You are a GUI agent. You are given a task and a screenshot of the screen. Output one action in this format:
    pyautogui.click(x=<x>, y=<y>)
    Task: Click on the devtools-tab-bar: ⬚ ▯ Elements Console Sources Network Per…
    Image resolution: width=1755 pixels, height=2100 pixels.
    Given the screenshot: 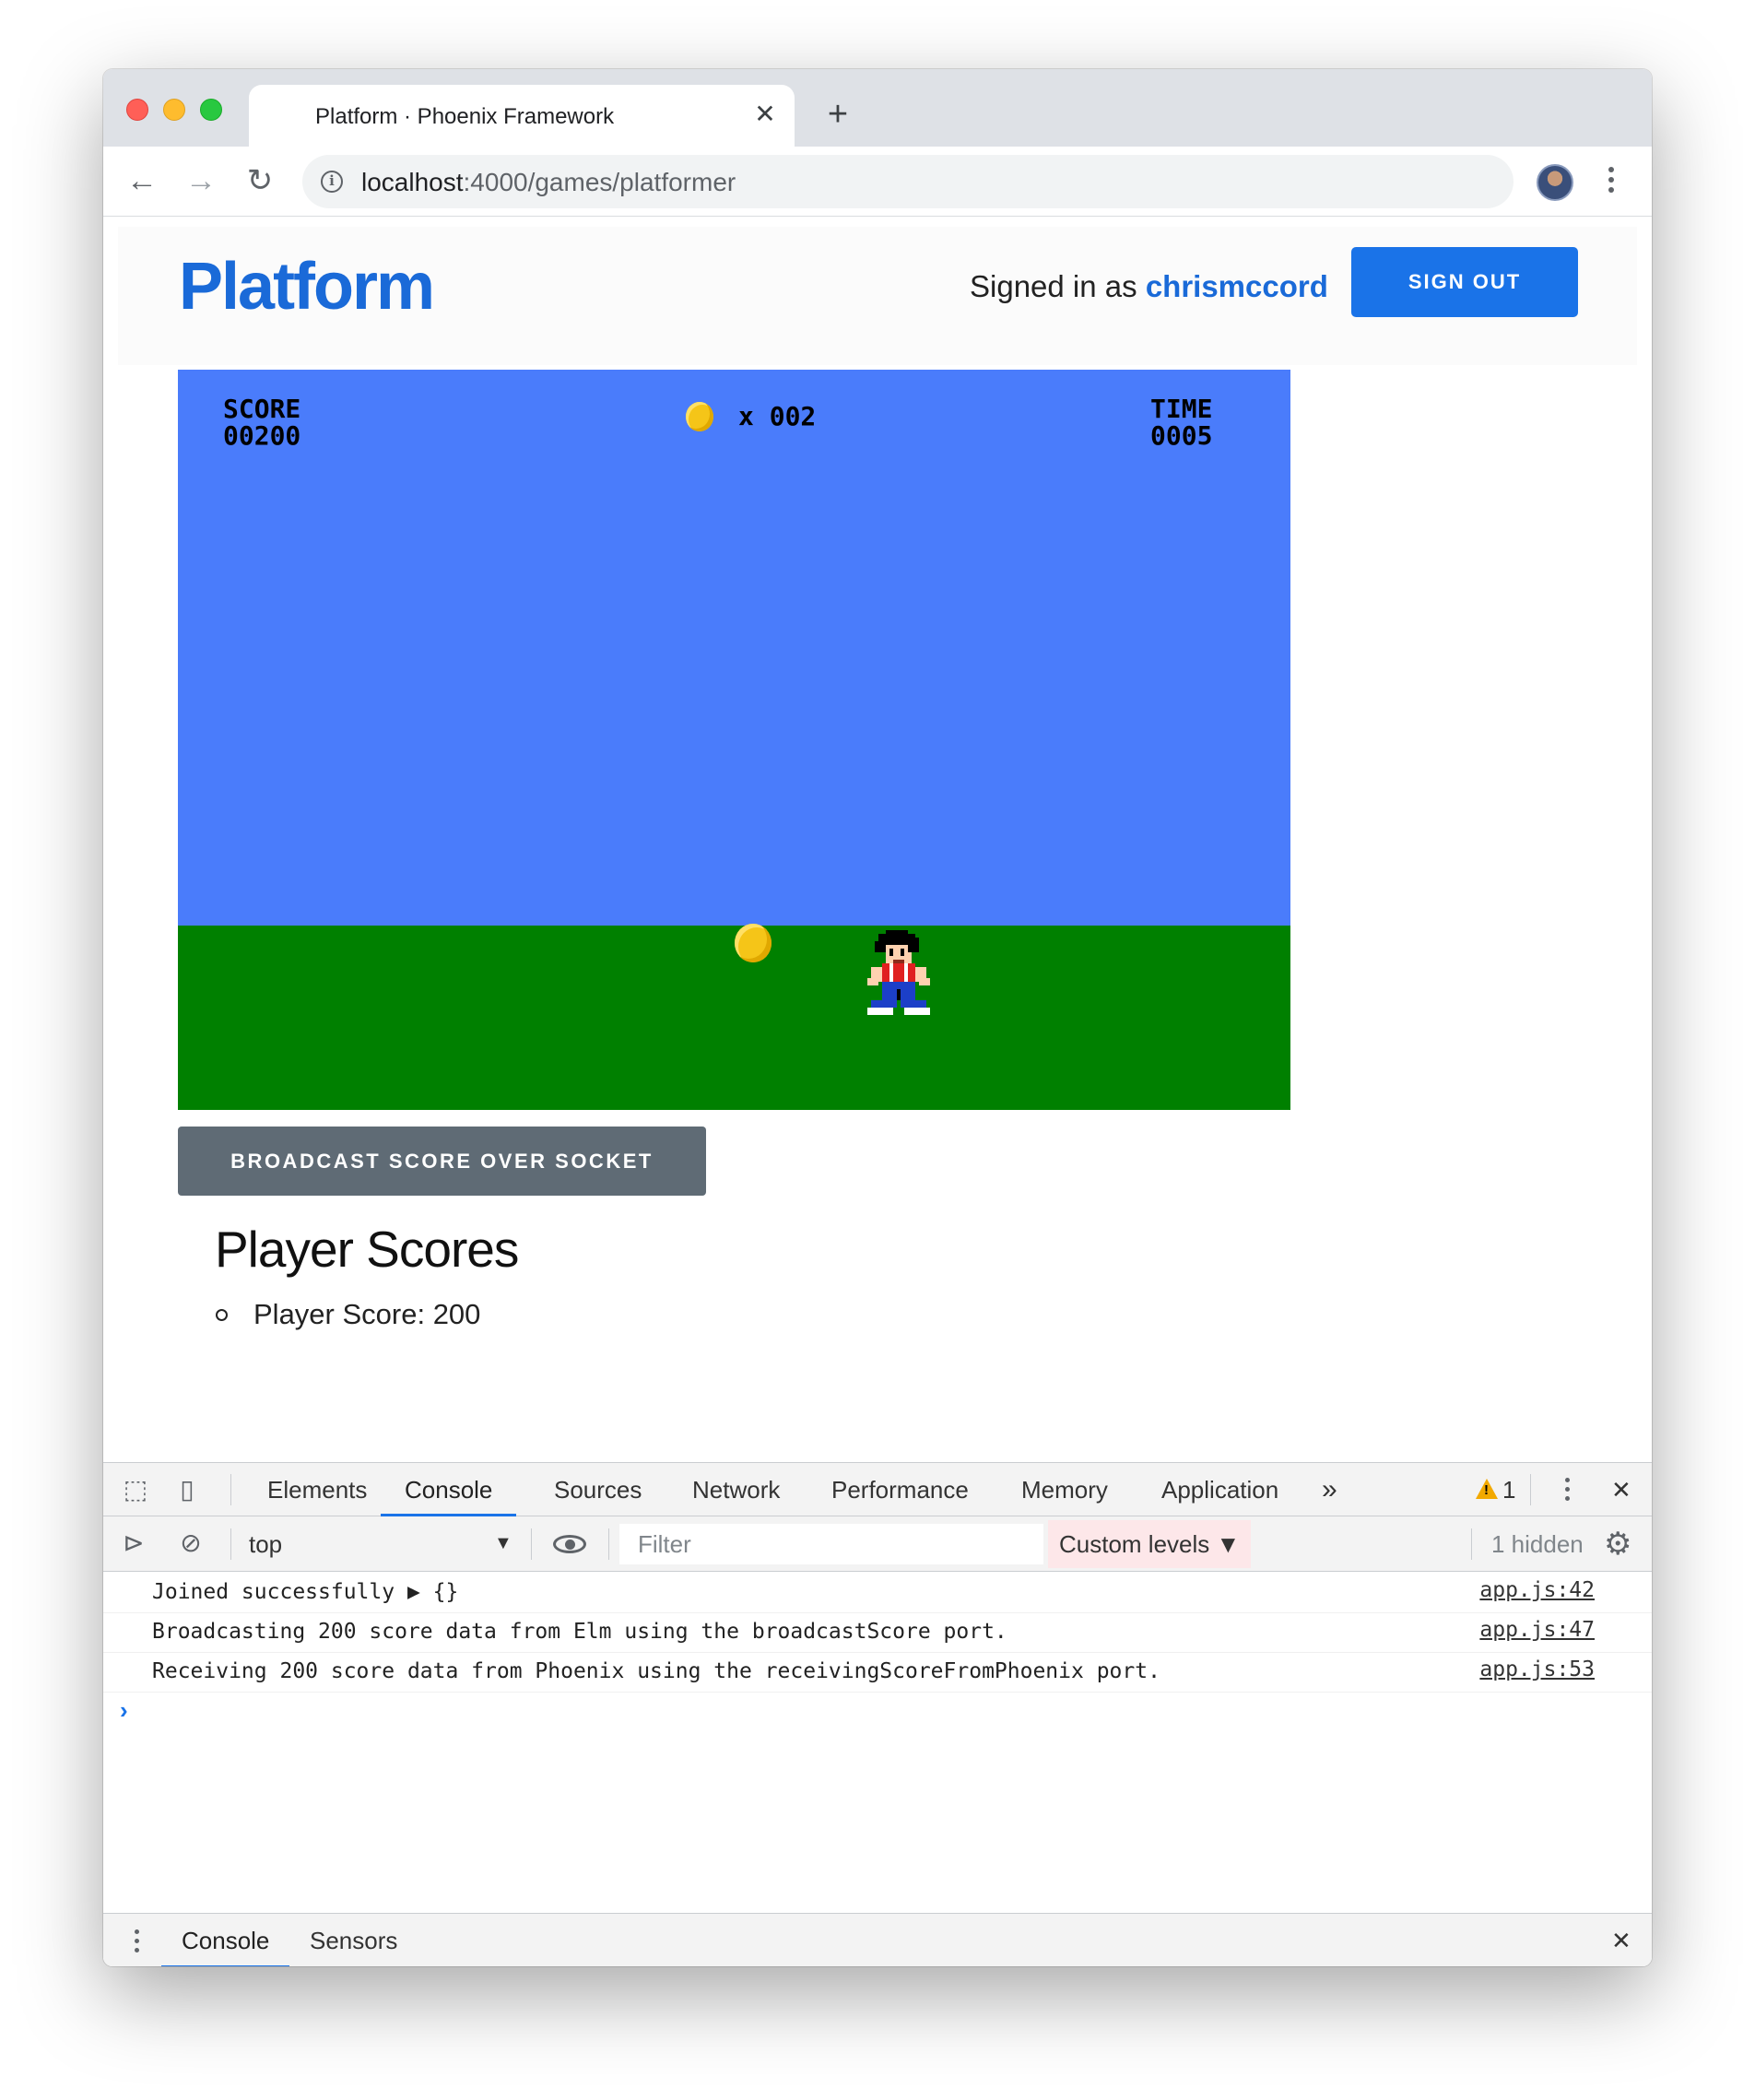 What is the action you would take?
    pyautogui.click(x=877, y=1490)
    